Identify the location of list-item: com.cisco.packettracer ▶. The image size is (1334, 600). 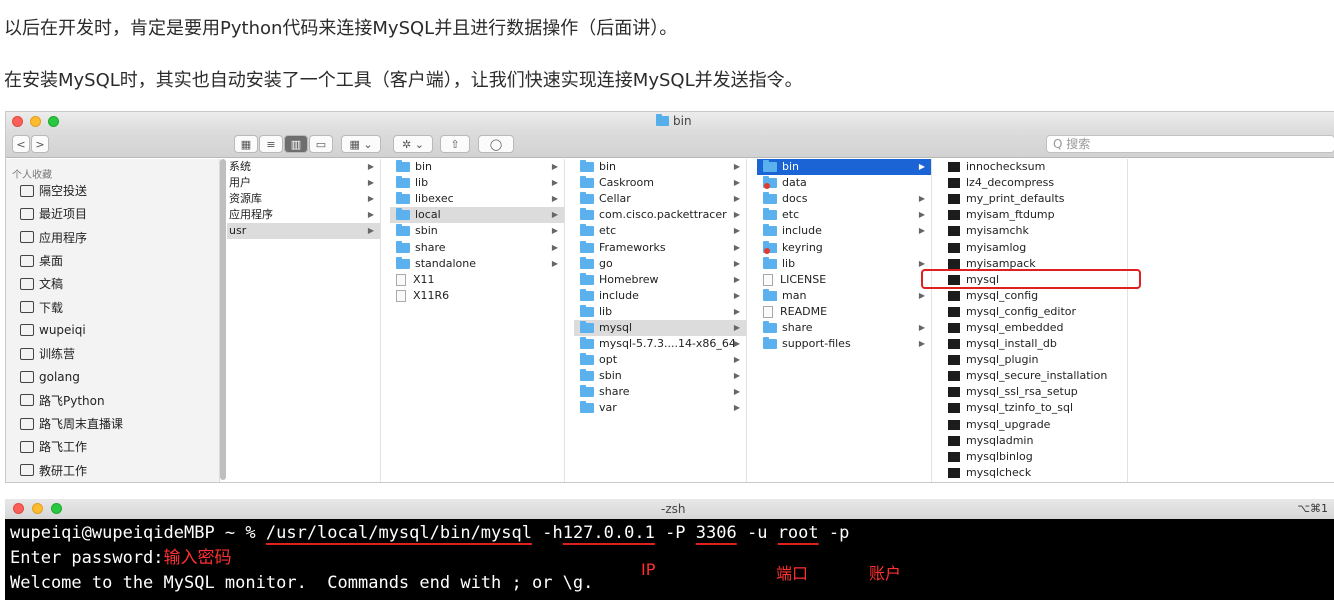
(660, 215).